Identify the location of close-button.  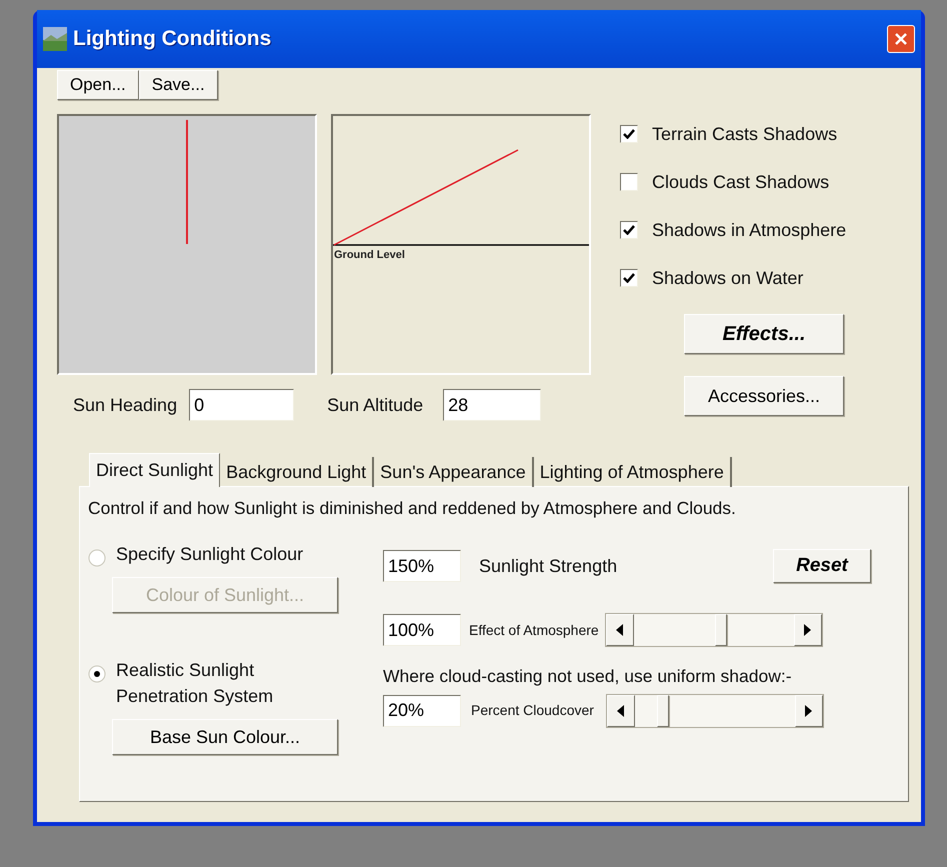
(901, 39).